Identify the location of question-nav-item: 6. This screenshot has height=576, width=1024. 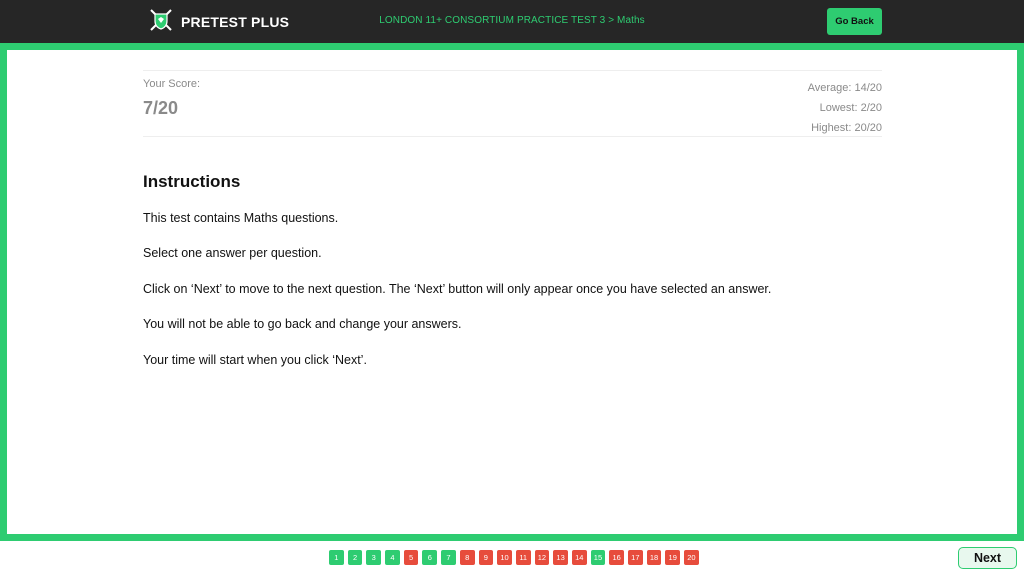
(430, 557).